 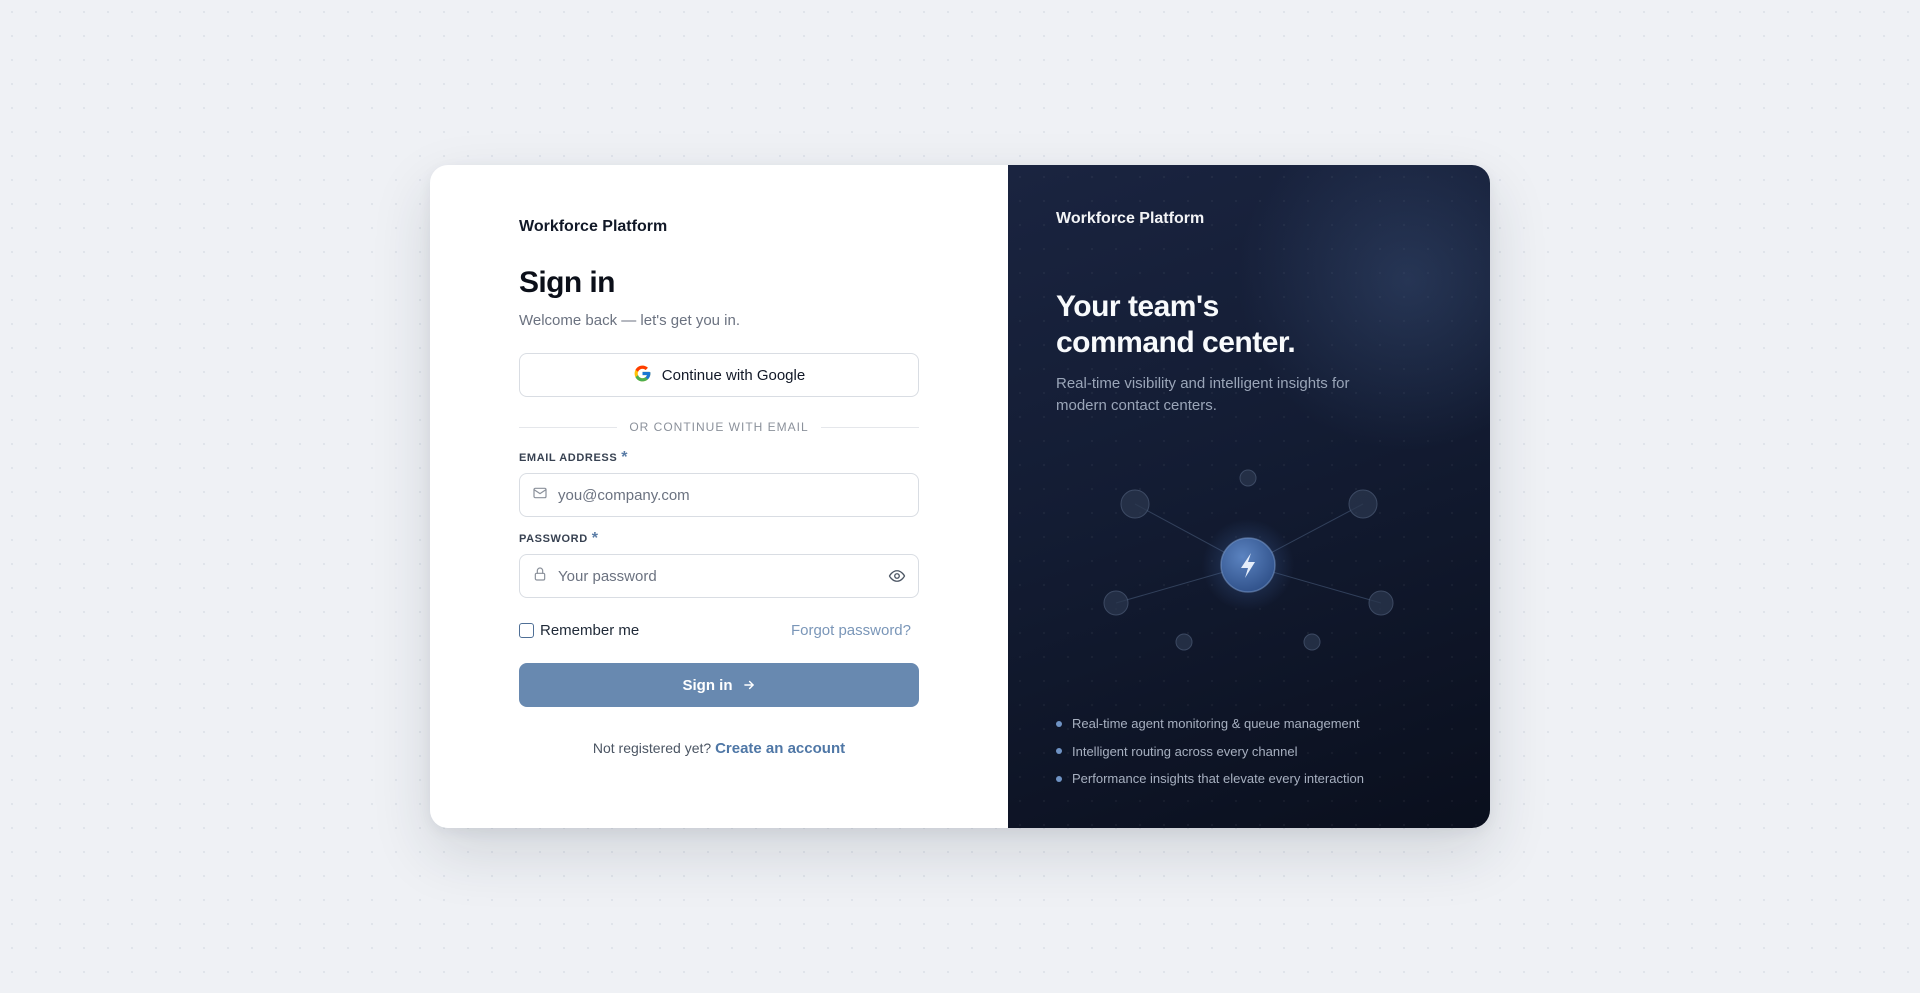 I want to click on password-label: PASSWORD, so click(x=553, y=539).